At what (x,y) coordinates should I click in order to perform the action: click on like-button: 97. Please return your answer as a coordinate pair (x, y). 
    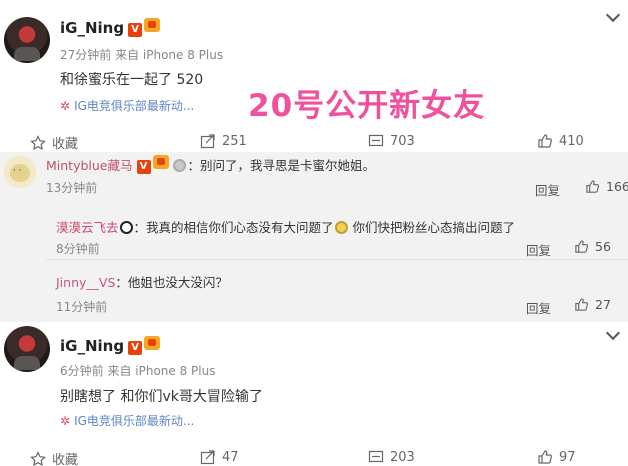
    Looking at the image, I should click on (556, 457).